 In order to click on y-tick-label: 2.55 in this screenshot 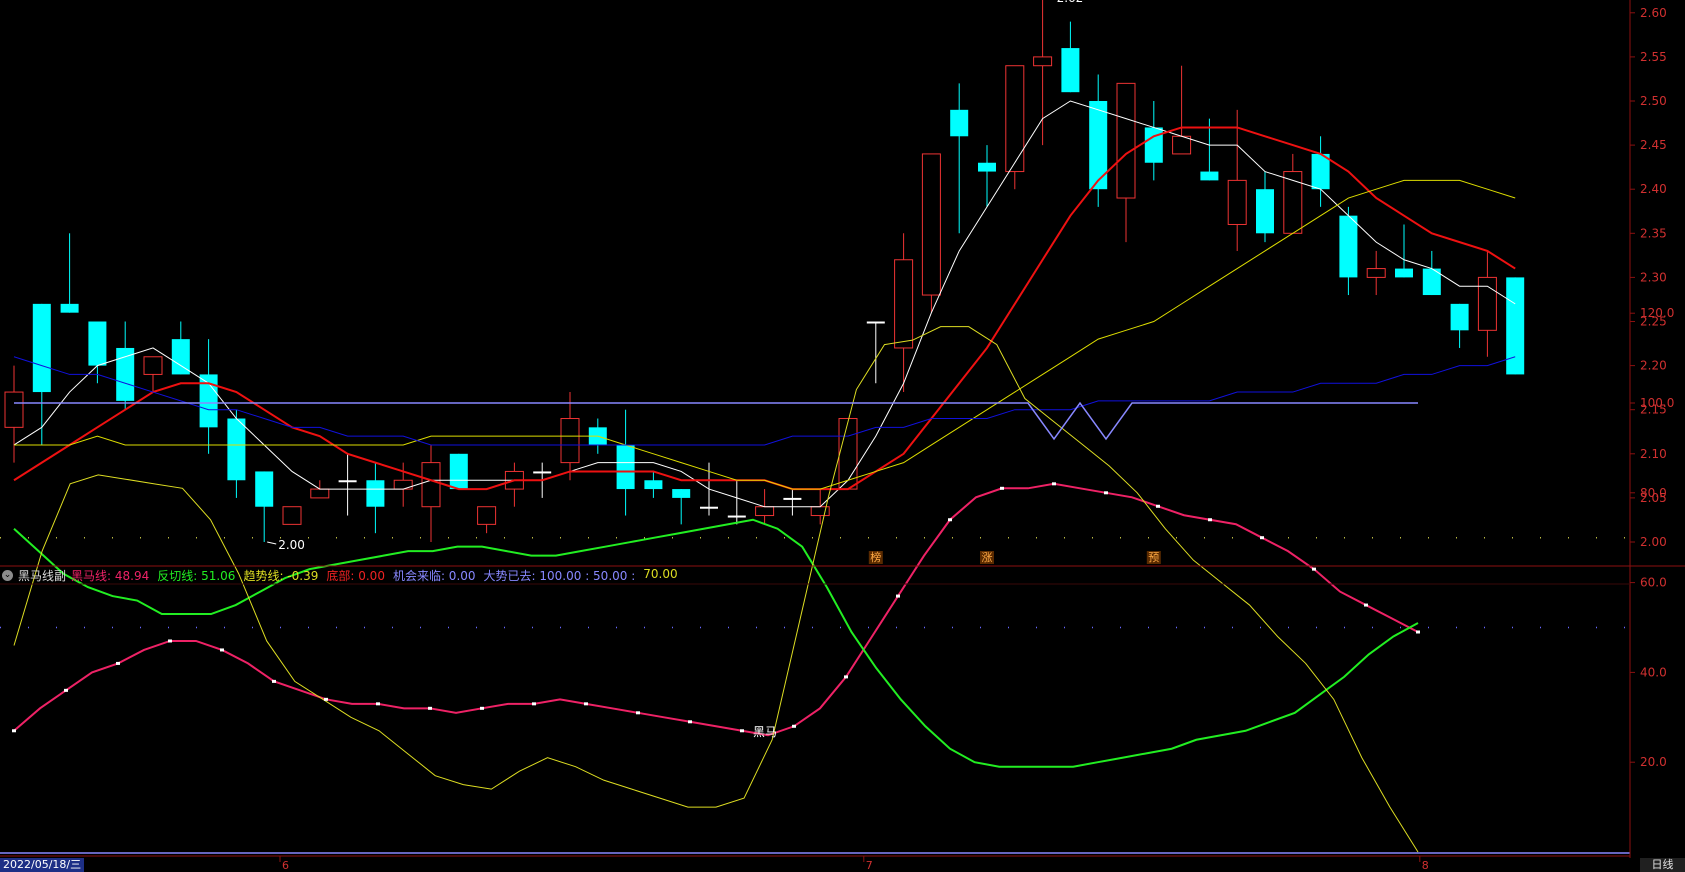, I will do `click(1653, 57)`.